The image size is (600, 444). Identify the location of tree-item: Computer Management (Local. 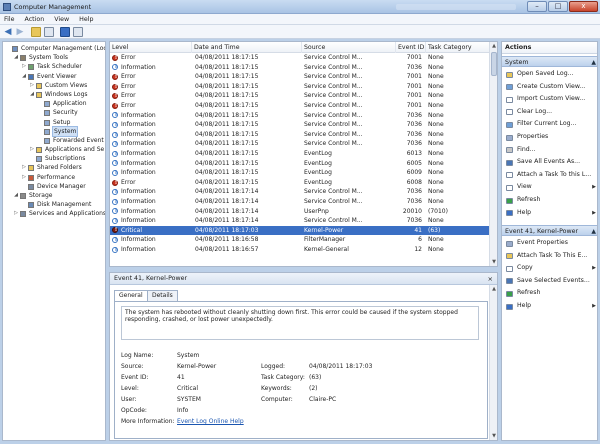
(54, 48).